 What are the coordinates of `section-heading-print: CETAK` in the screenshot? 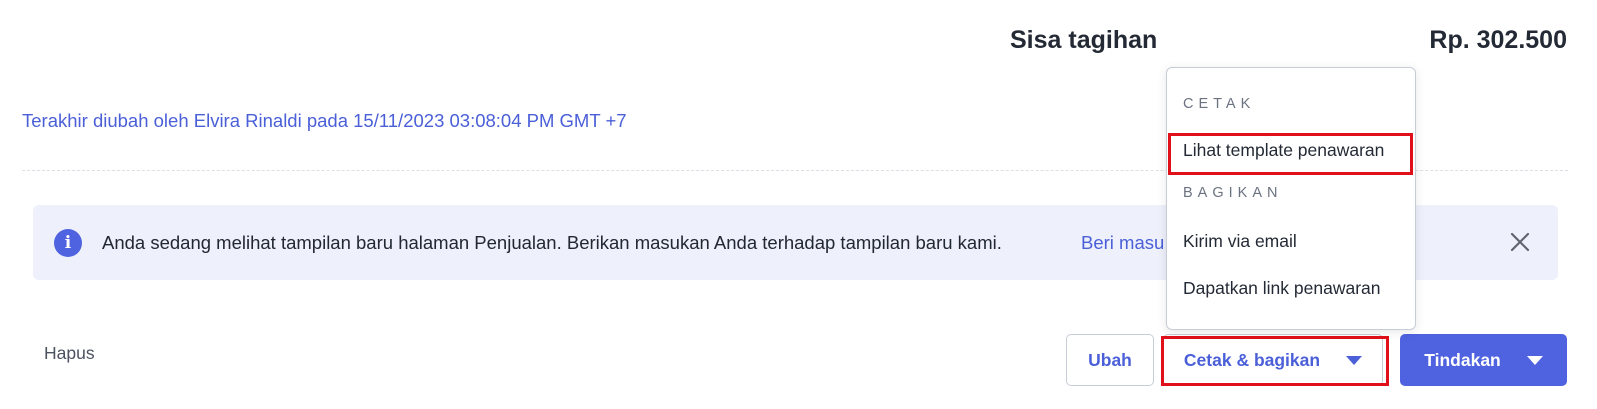 It's located at (1219, 104).